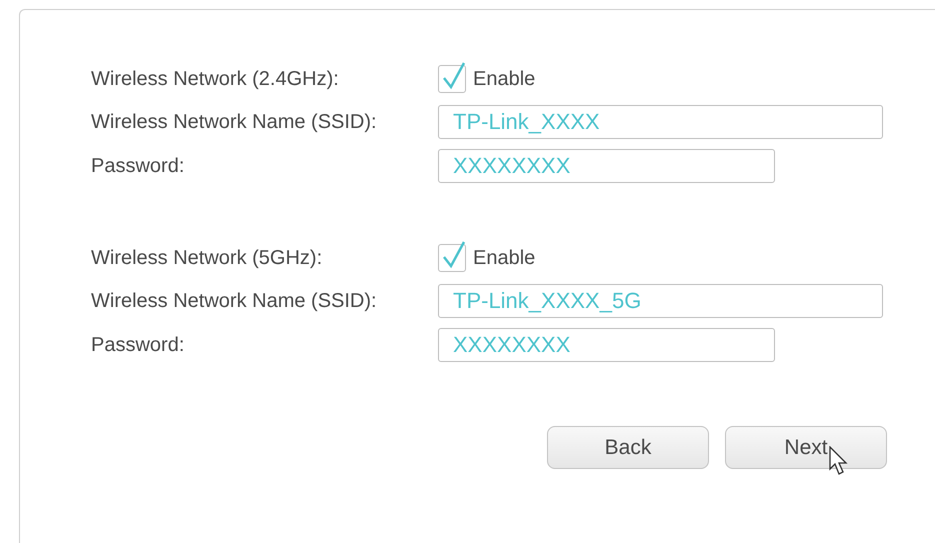 The width and height of the screenshot is (935, 543). I want to click on wizard-button: Back, so click(628, 447).